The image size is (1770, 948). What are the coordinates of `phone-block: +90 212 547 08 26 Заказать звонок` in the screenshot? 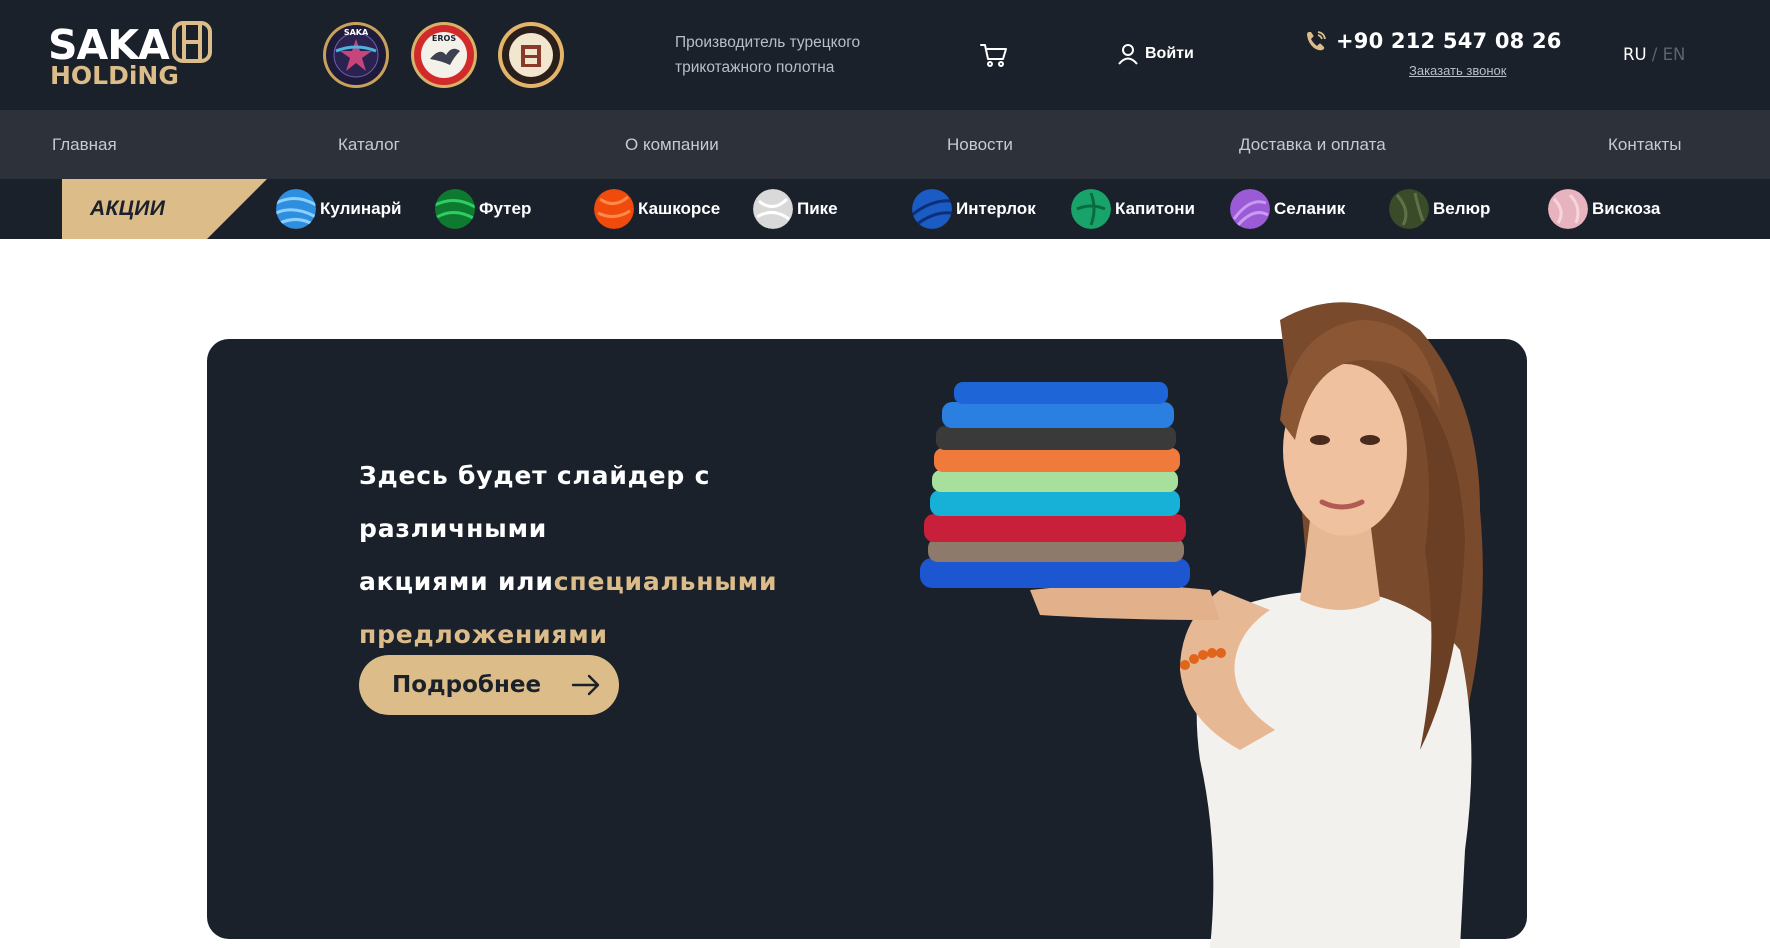 It's located at (1433, 52).